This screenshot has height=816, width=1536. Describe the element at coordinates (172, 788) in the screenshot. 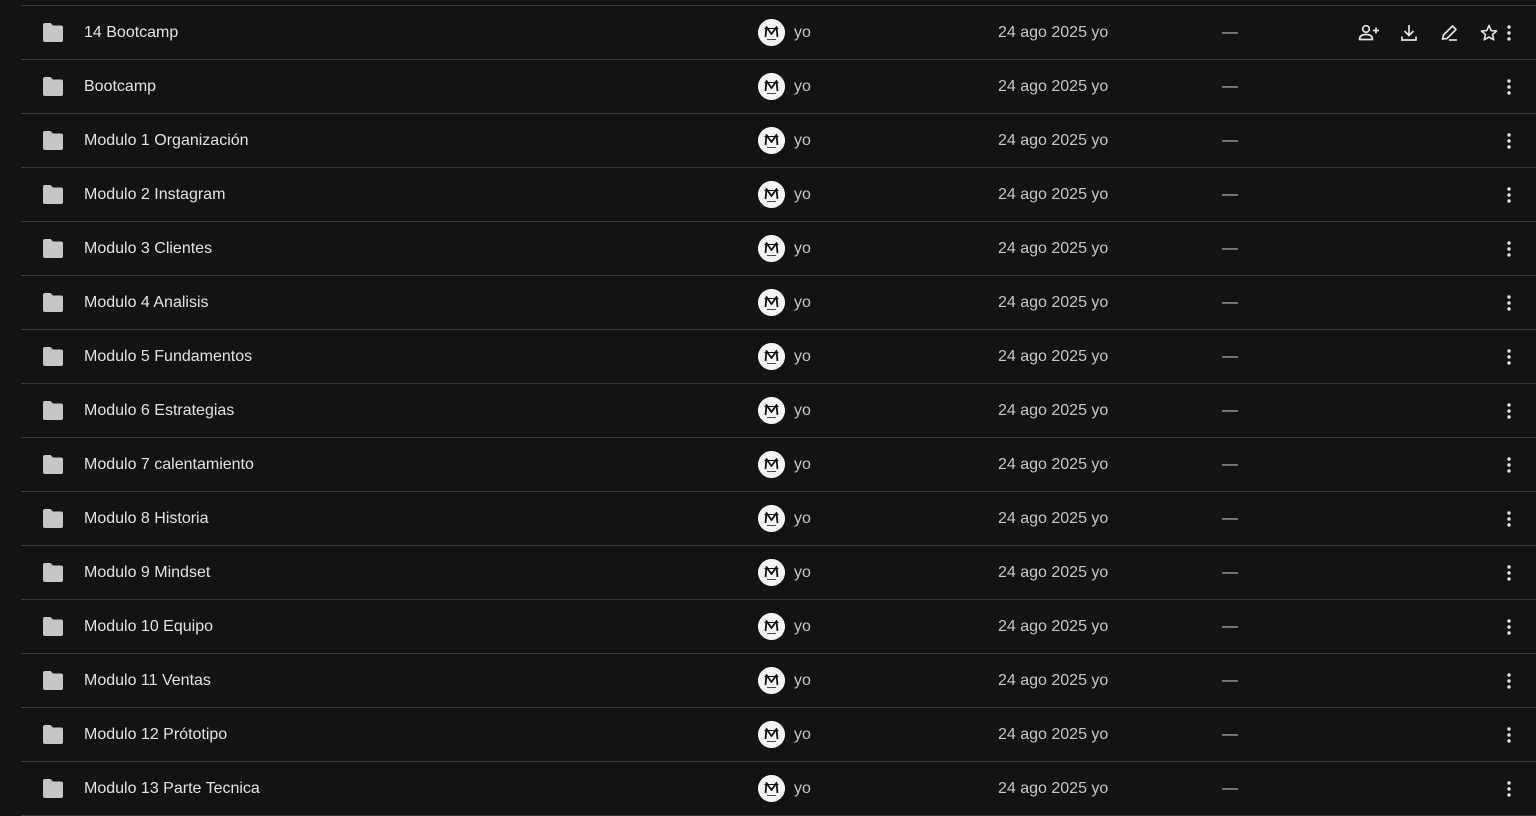

I see `file-name: Modulo 13 Parte Tecnica` at that location.